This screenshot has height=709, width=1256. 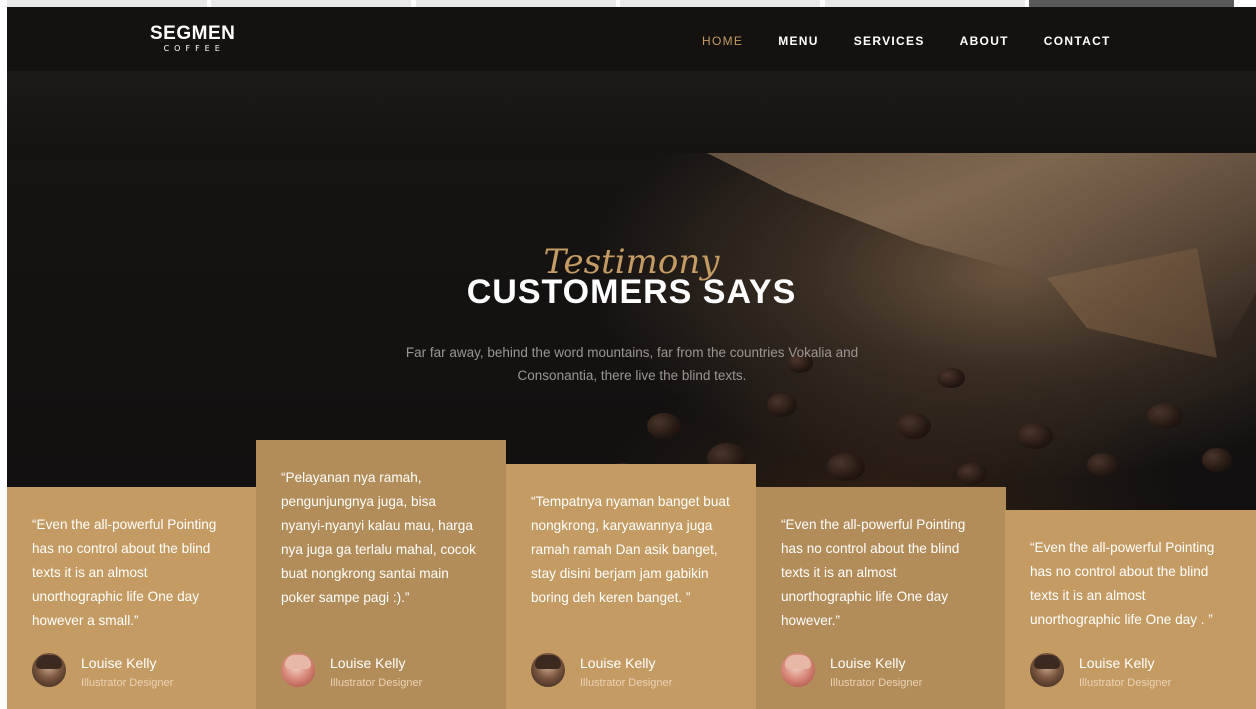 I want to click on browser-top-strip, so click(x=628, y=3).